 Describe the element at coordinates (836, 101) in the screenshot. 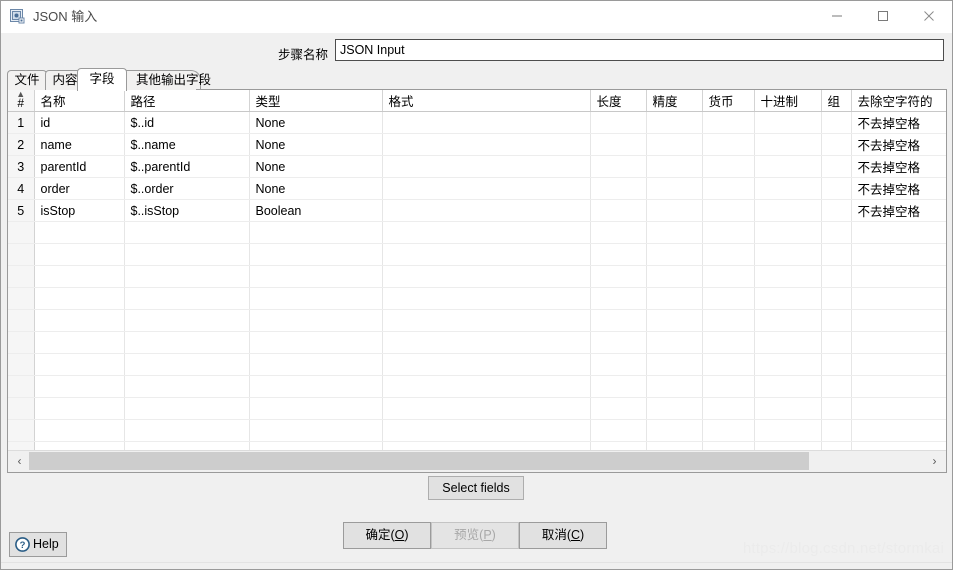

I see `column-header-group: 组` at that location.